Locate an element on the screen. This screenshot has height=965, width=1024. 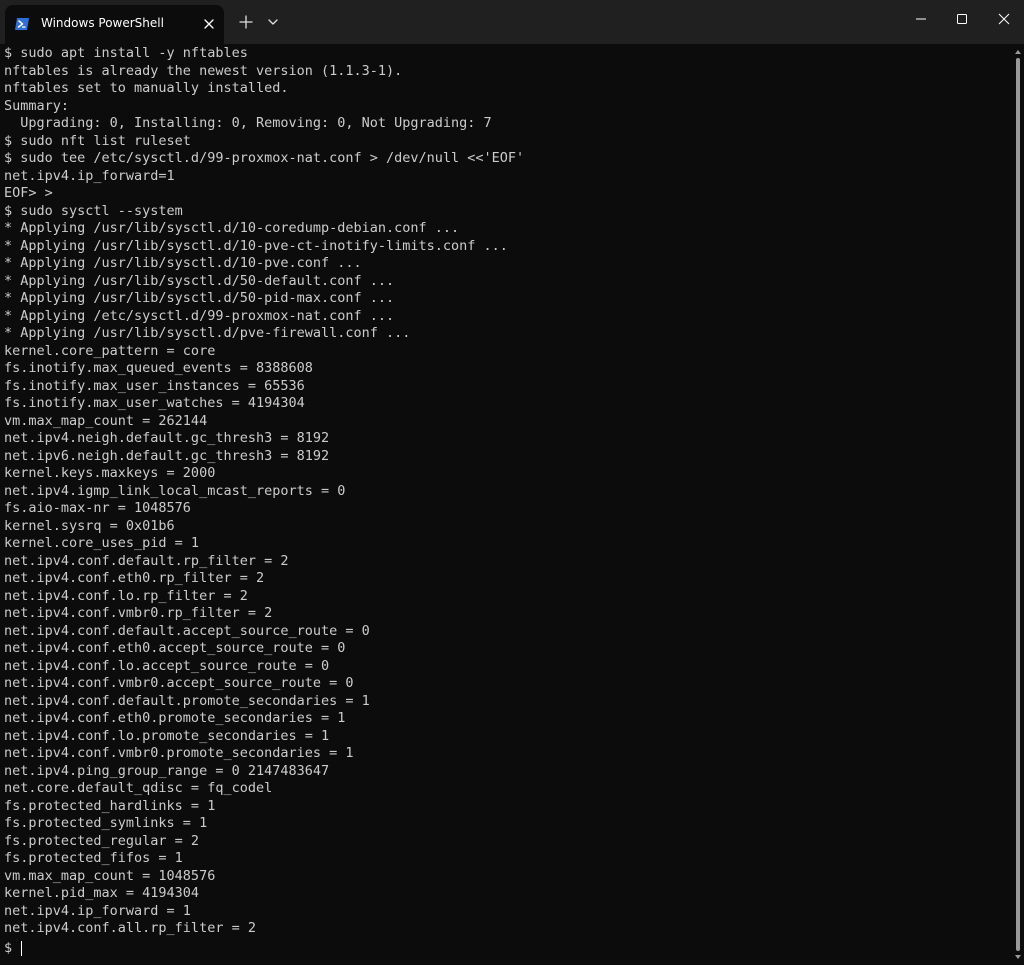
powershell-icon is located at coordinates (22, 24).